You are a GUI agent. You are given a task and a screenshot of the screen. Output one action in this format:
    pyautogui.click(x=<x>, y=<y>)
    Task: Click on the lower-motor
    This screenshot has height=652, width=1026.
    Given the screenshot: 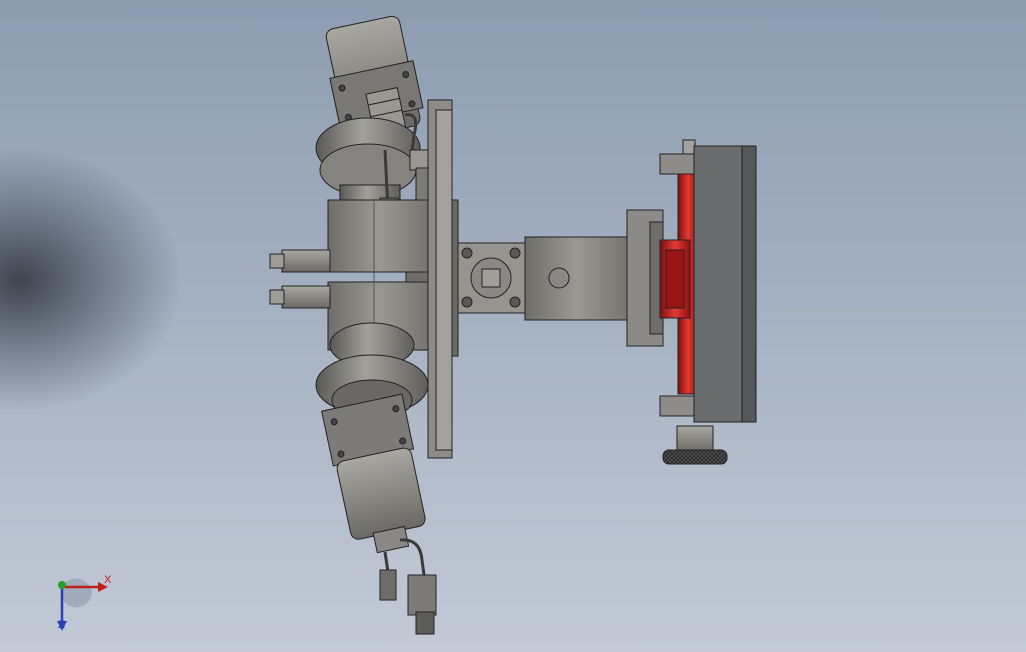 What is the action you would take?
    pyautogui.click(x=376, y=478)
    